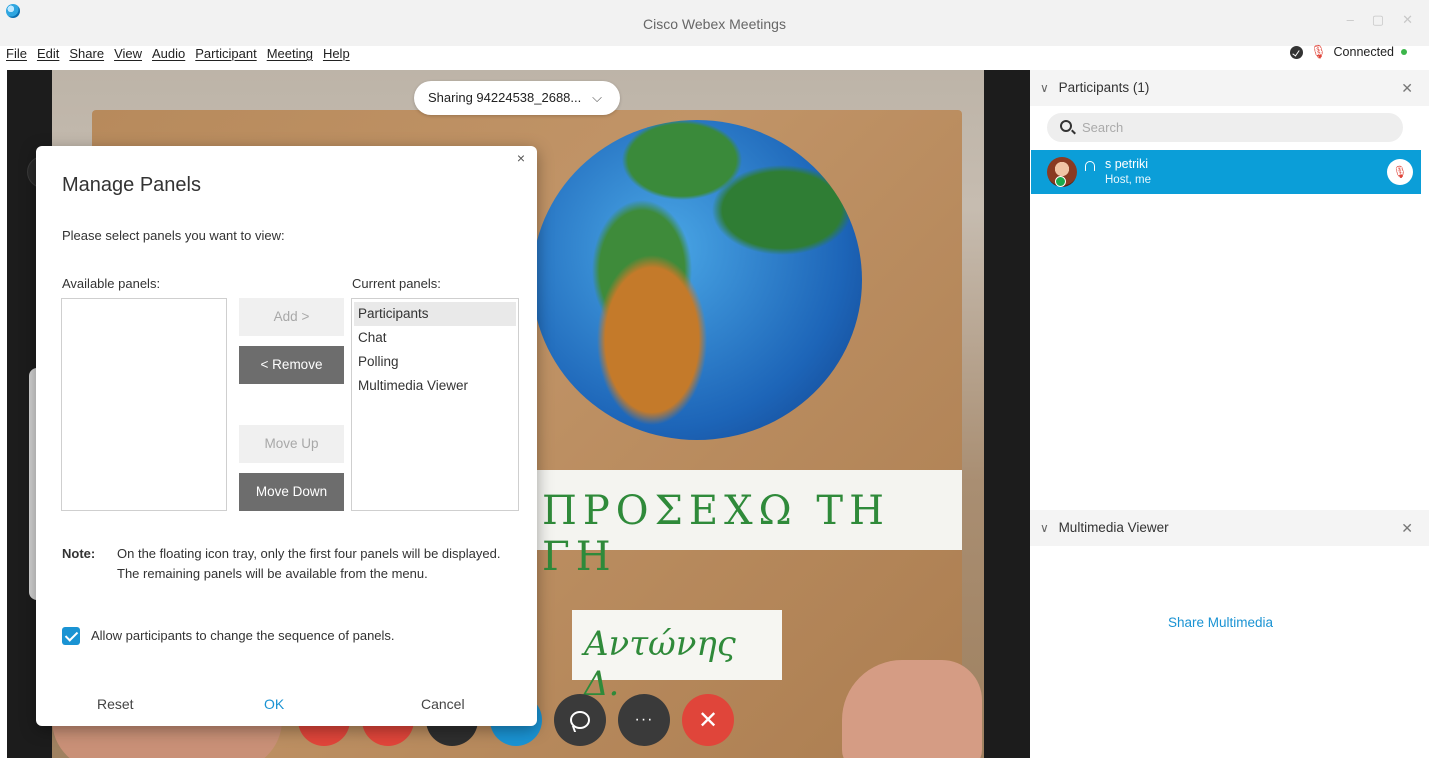 The image size is (1429, 758). Describe the element at coordinates (443, 704) in the screenshot. I see `cancel-button: Cancel` at that location.